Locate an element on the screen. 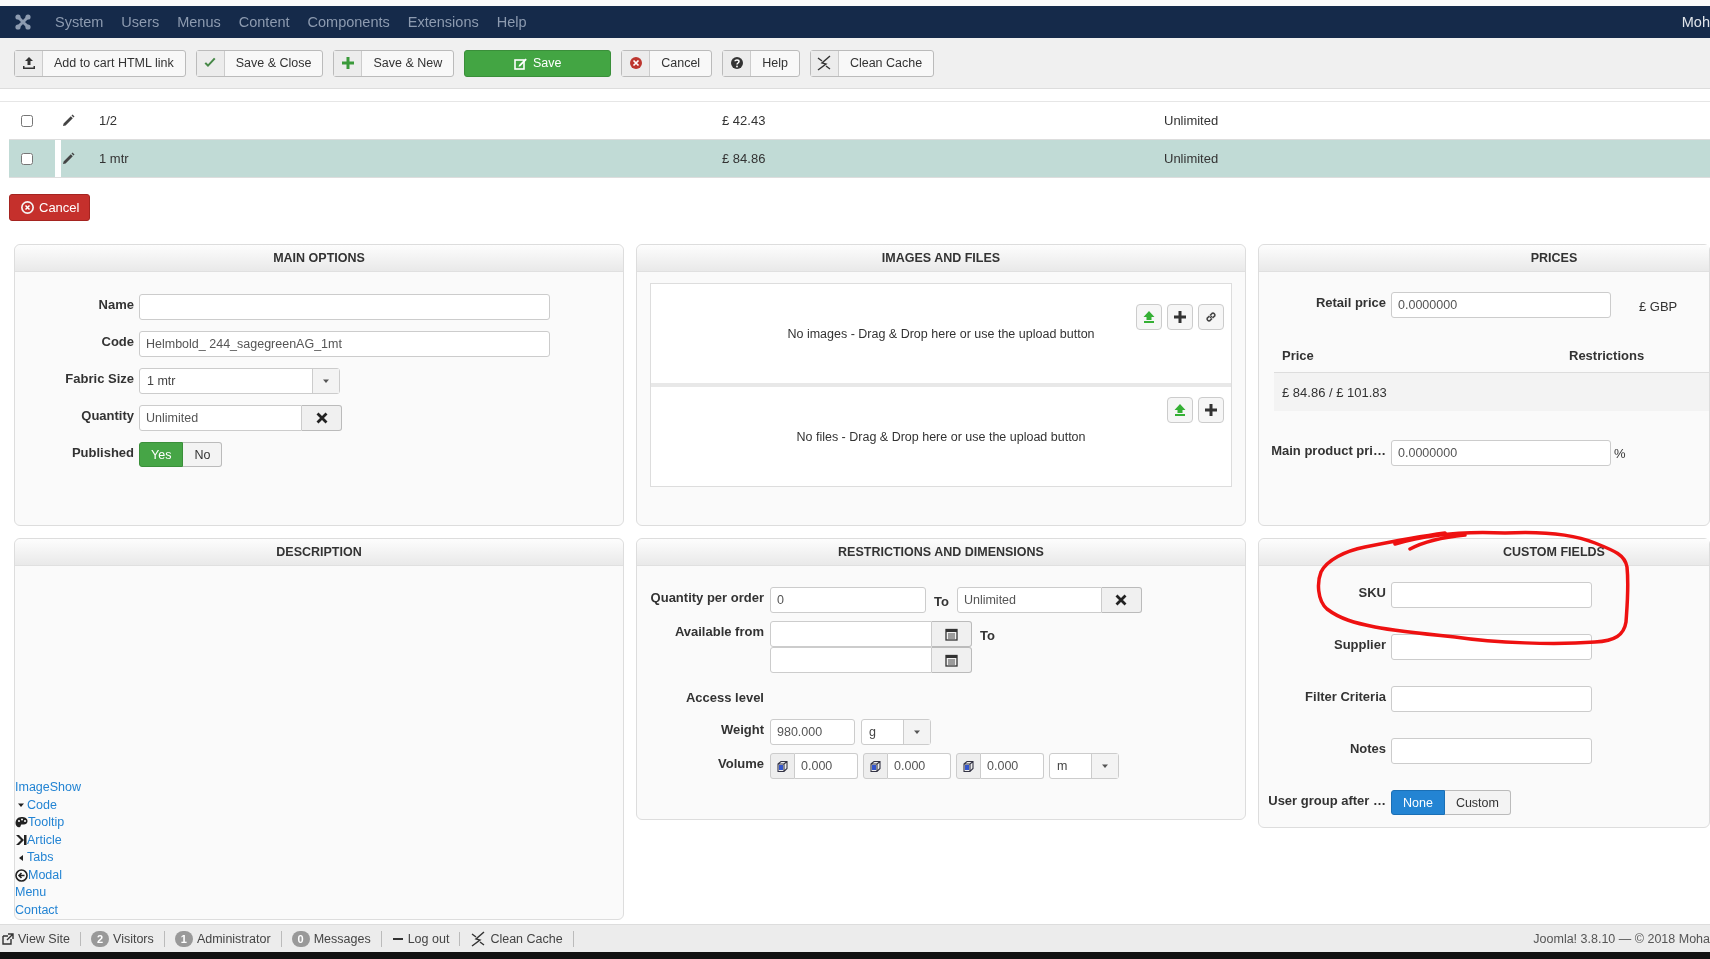 The width and height of the screenshot is (1710, 959). field-label: Supplier is located at coordinates (1360, 644).